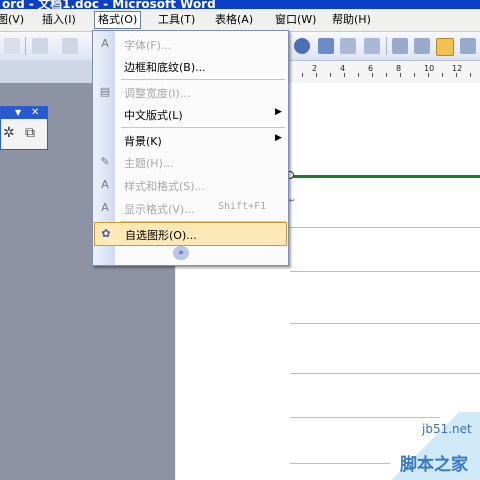 The height and width of the screenshot is (480, 480). I want to click on watermark-name: 脚本之家, so click(434, 465).